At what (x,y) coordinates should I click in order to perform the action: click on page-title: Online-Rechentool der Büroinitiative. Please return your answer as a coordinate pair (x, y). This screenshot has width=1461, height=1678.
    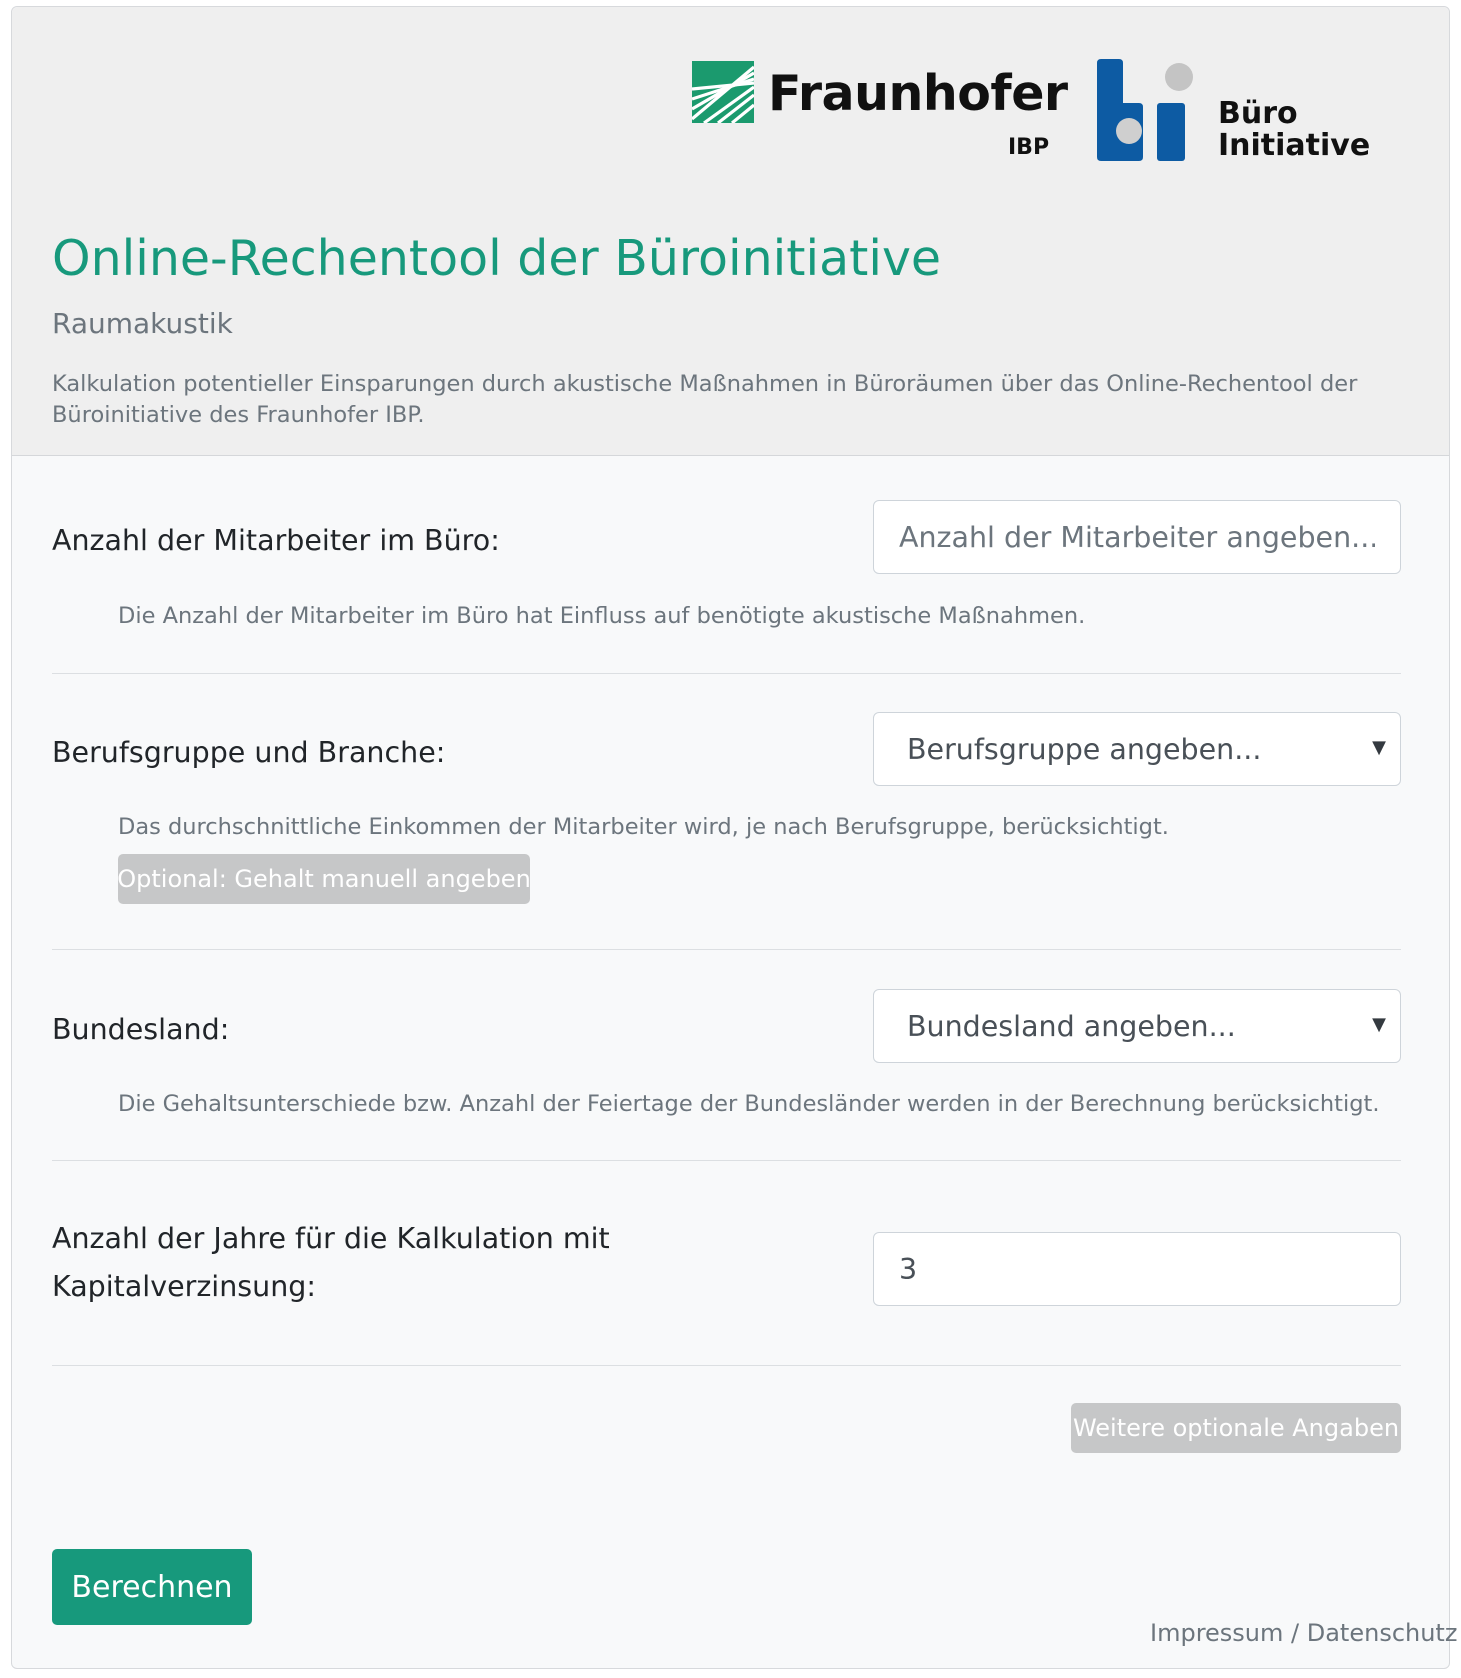
    Looking at the image, I should click on (497, 258).